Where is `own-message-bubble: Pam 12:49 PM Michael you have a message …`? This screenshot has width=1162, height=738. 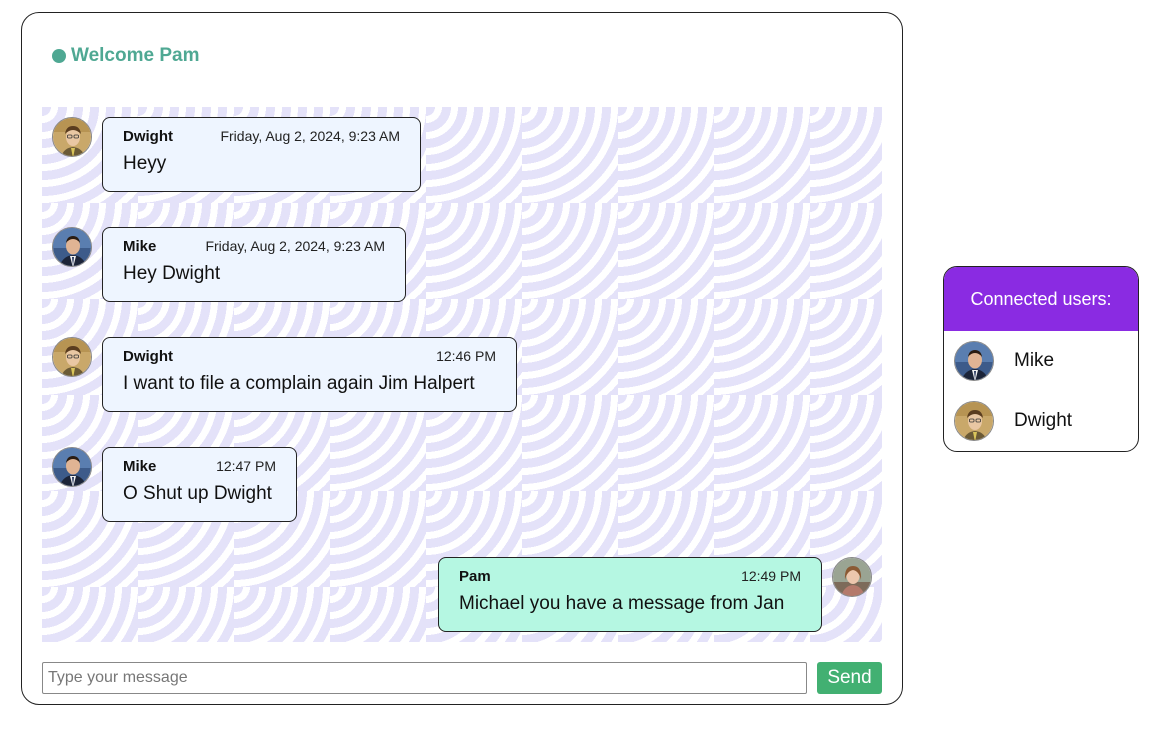 own-message-bubble: Pam 12:49 PM Michael you have a message … is located at coordinates (630, 594).